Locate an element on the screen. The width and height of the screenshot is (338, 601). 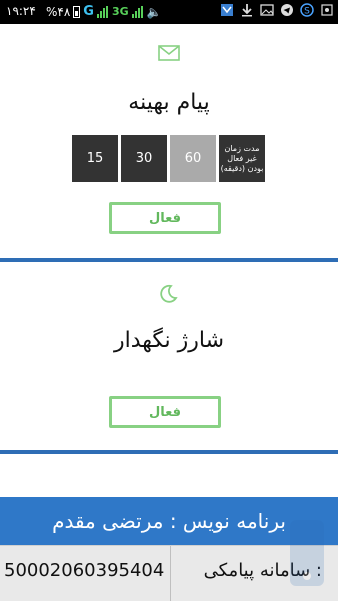
download-icon is located at coordinates (247, 10).